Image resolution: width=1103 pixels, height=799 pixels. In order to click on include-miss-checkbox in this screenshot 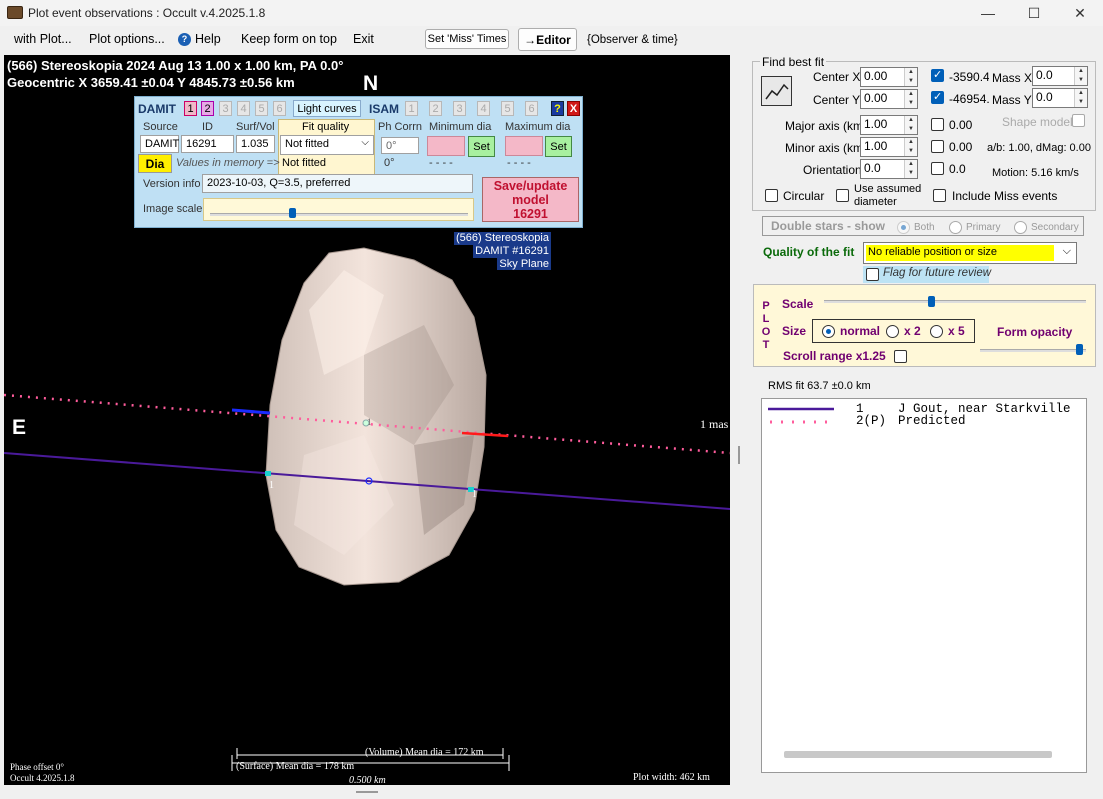, I will do `click(939, 195)`.